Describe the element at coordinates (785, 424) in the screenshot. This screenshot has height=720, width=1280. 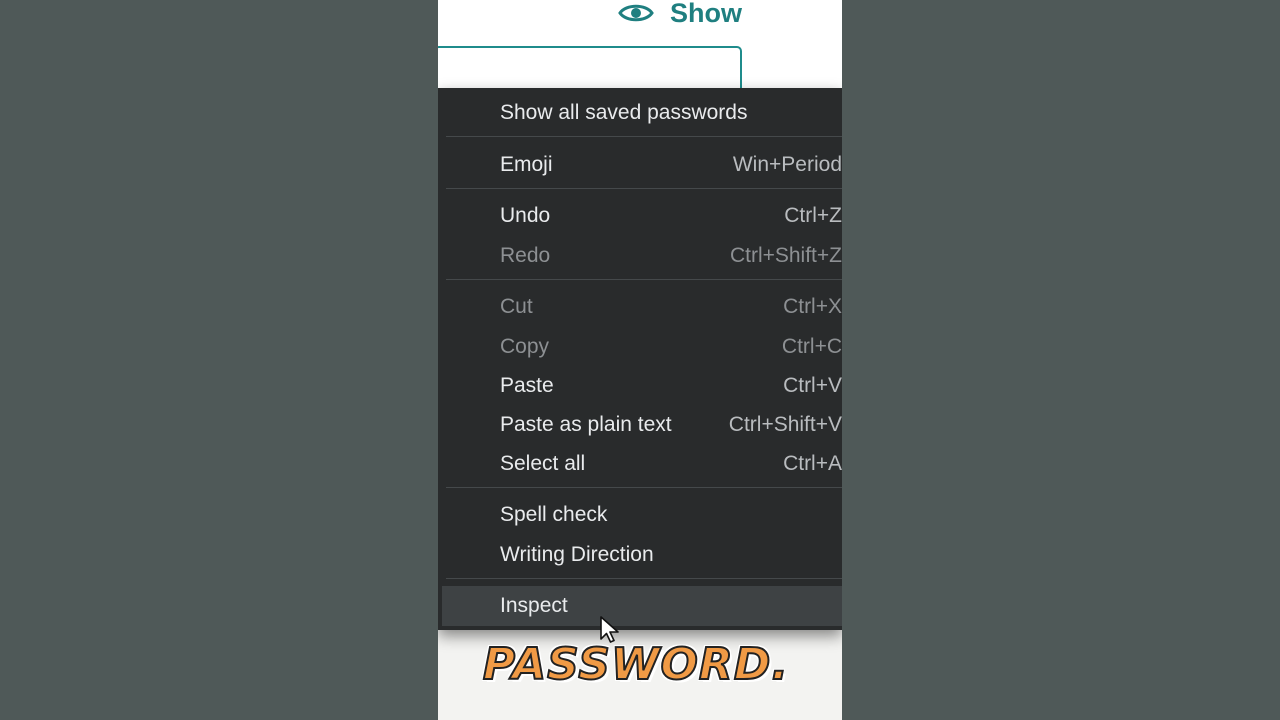
I see `menu-item-shortcut: Ctrl+Shift+V` at that location.